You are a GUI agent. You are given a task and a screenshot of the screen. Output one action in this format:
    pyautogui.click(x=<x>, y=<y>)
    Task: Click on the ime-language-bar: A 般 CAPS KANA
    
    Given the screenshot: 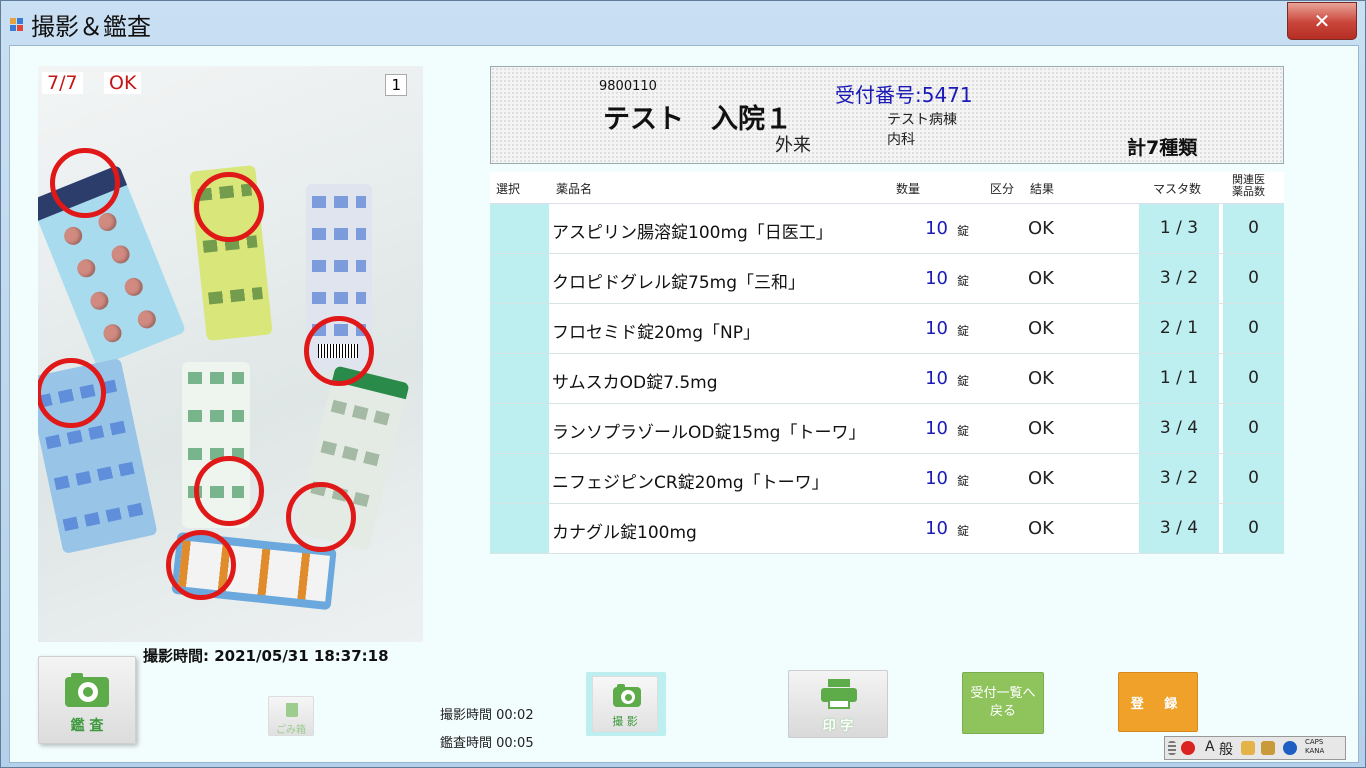 What is the action you would take?
    pyautogui.click(x=1255, y=748)
    